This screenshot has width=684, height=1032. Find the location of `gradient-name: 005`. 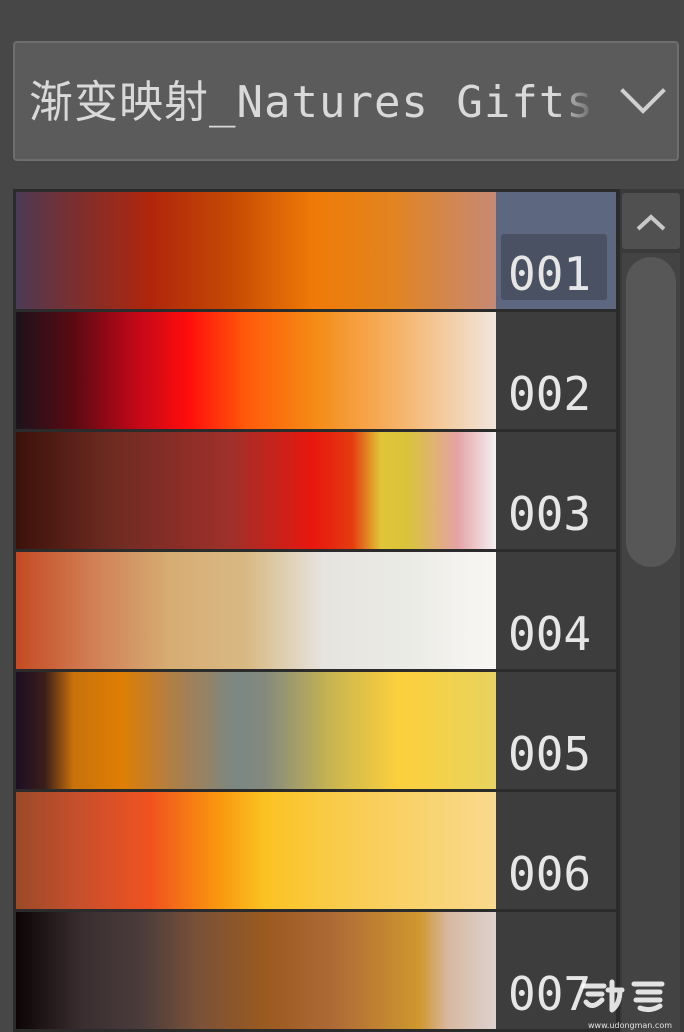

gradient-name: 005 is located at coordinates (550, 754).